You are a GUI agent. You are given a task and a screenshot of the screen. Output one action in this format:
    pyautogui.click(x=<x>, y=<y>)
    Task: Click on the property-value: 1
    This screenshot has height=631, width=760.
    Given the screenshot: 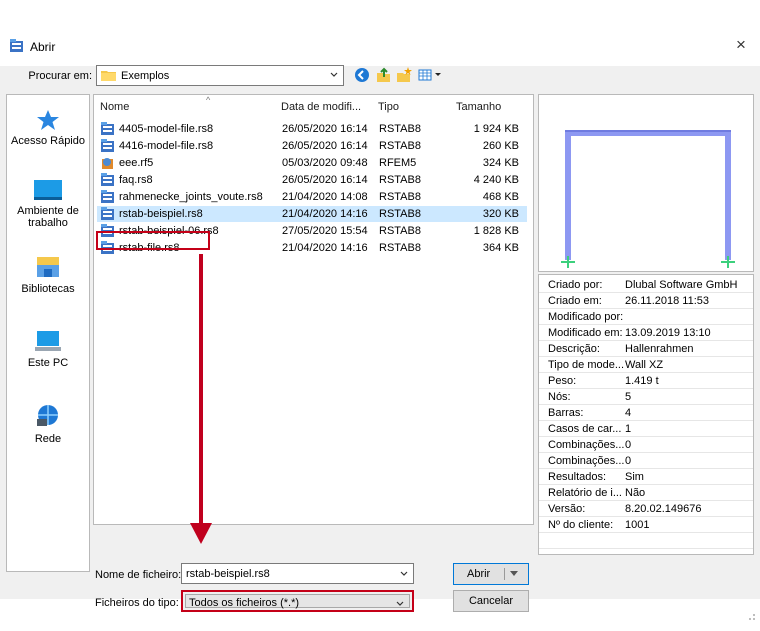 What is the action you would take?
    pyautogui.click(x=628, y=429)
    